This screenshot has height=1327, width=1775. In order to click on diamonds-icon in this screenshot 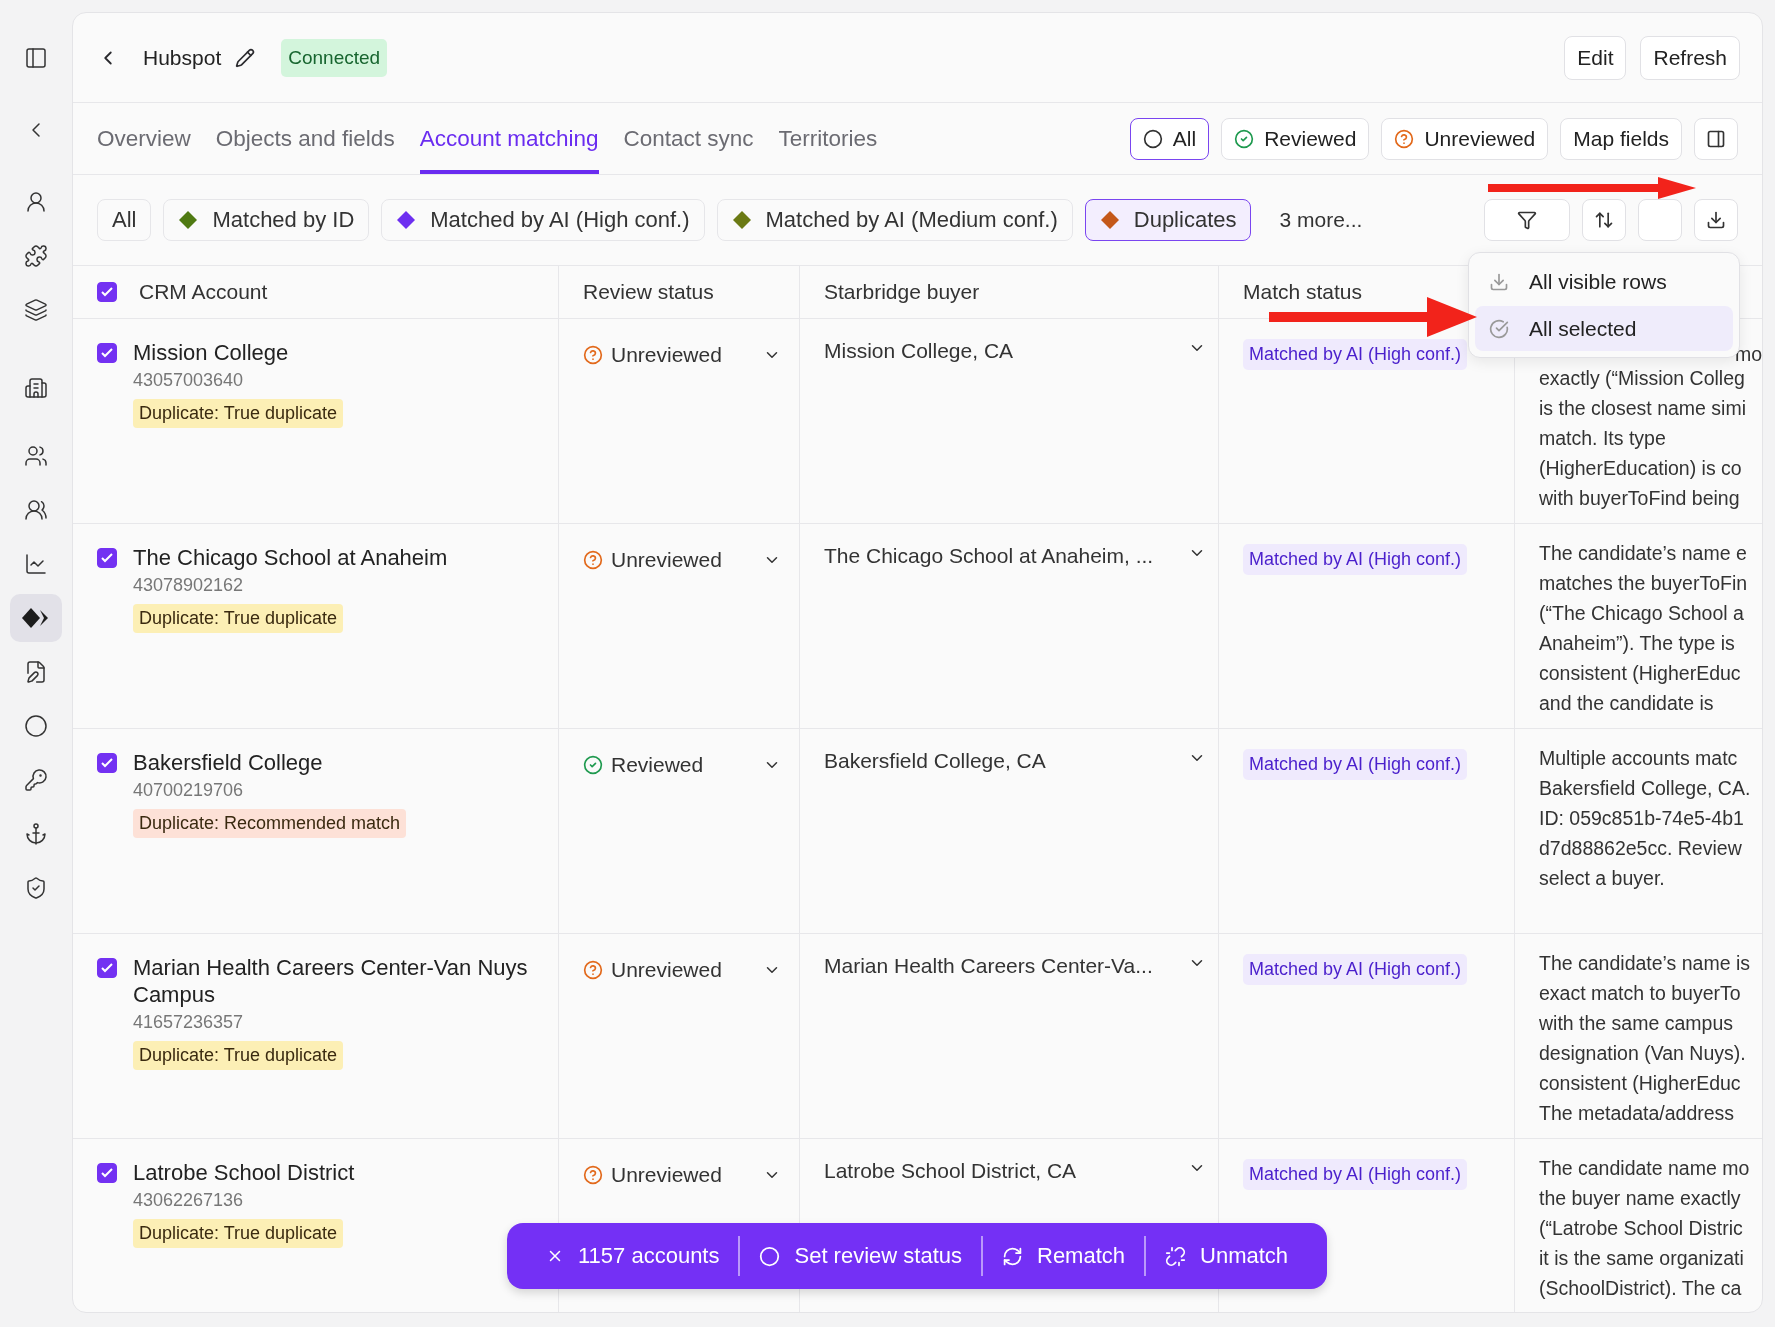, I will do `click(36, 618)`.